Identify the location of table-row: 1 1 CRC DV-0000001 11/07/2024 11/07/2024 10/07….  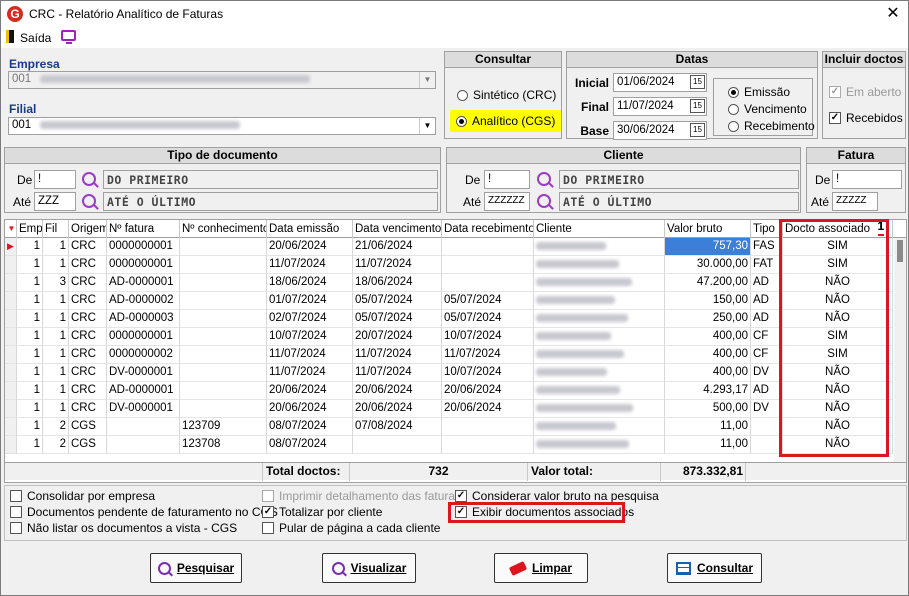
(449, 373).